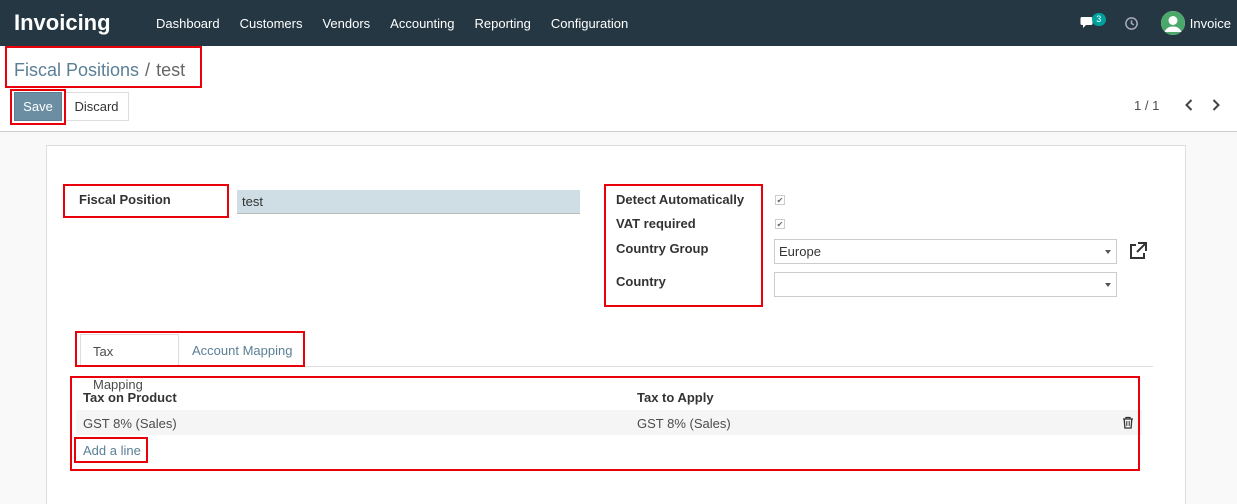  What do you see at coordinates (1210, 23) in the screenshot?
I see `user-name: Invoice` at bounding box center [1210, 23].